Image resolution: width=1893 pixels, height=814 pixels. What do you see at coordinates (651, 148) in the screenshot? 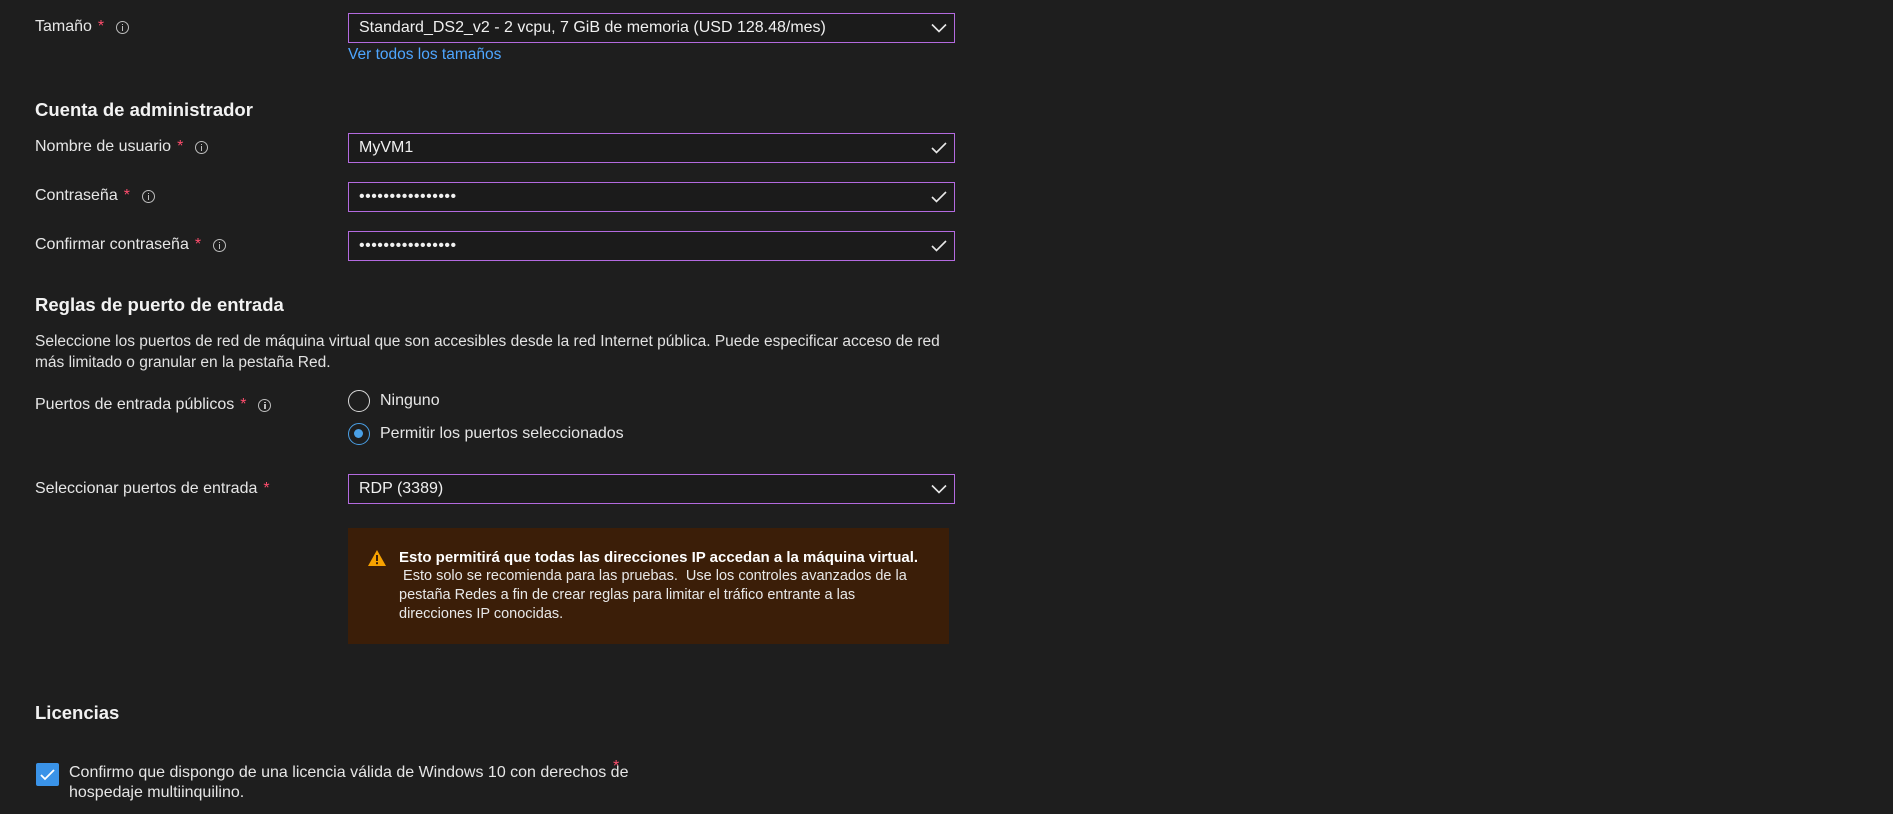
I see `username-input: MyVM1` at bounding box center [651, 148].